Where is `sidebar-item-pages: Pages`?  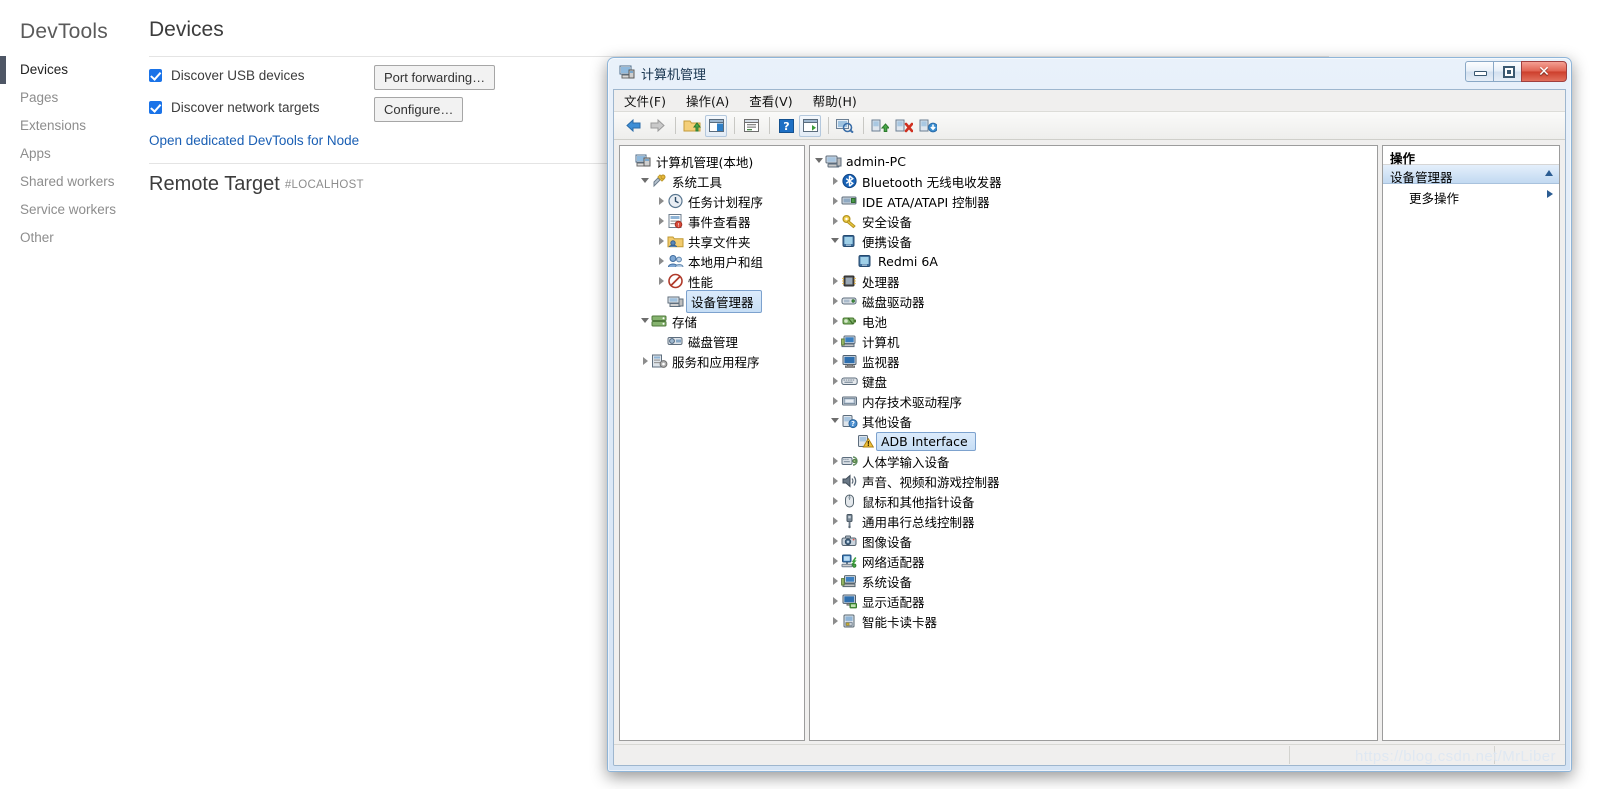 sidebar-item-pages: Pages is located at coordinates (70, 98).